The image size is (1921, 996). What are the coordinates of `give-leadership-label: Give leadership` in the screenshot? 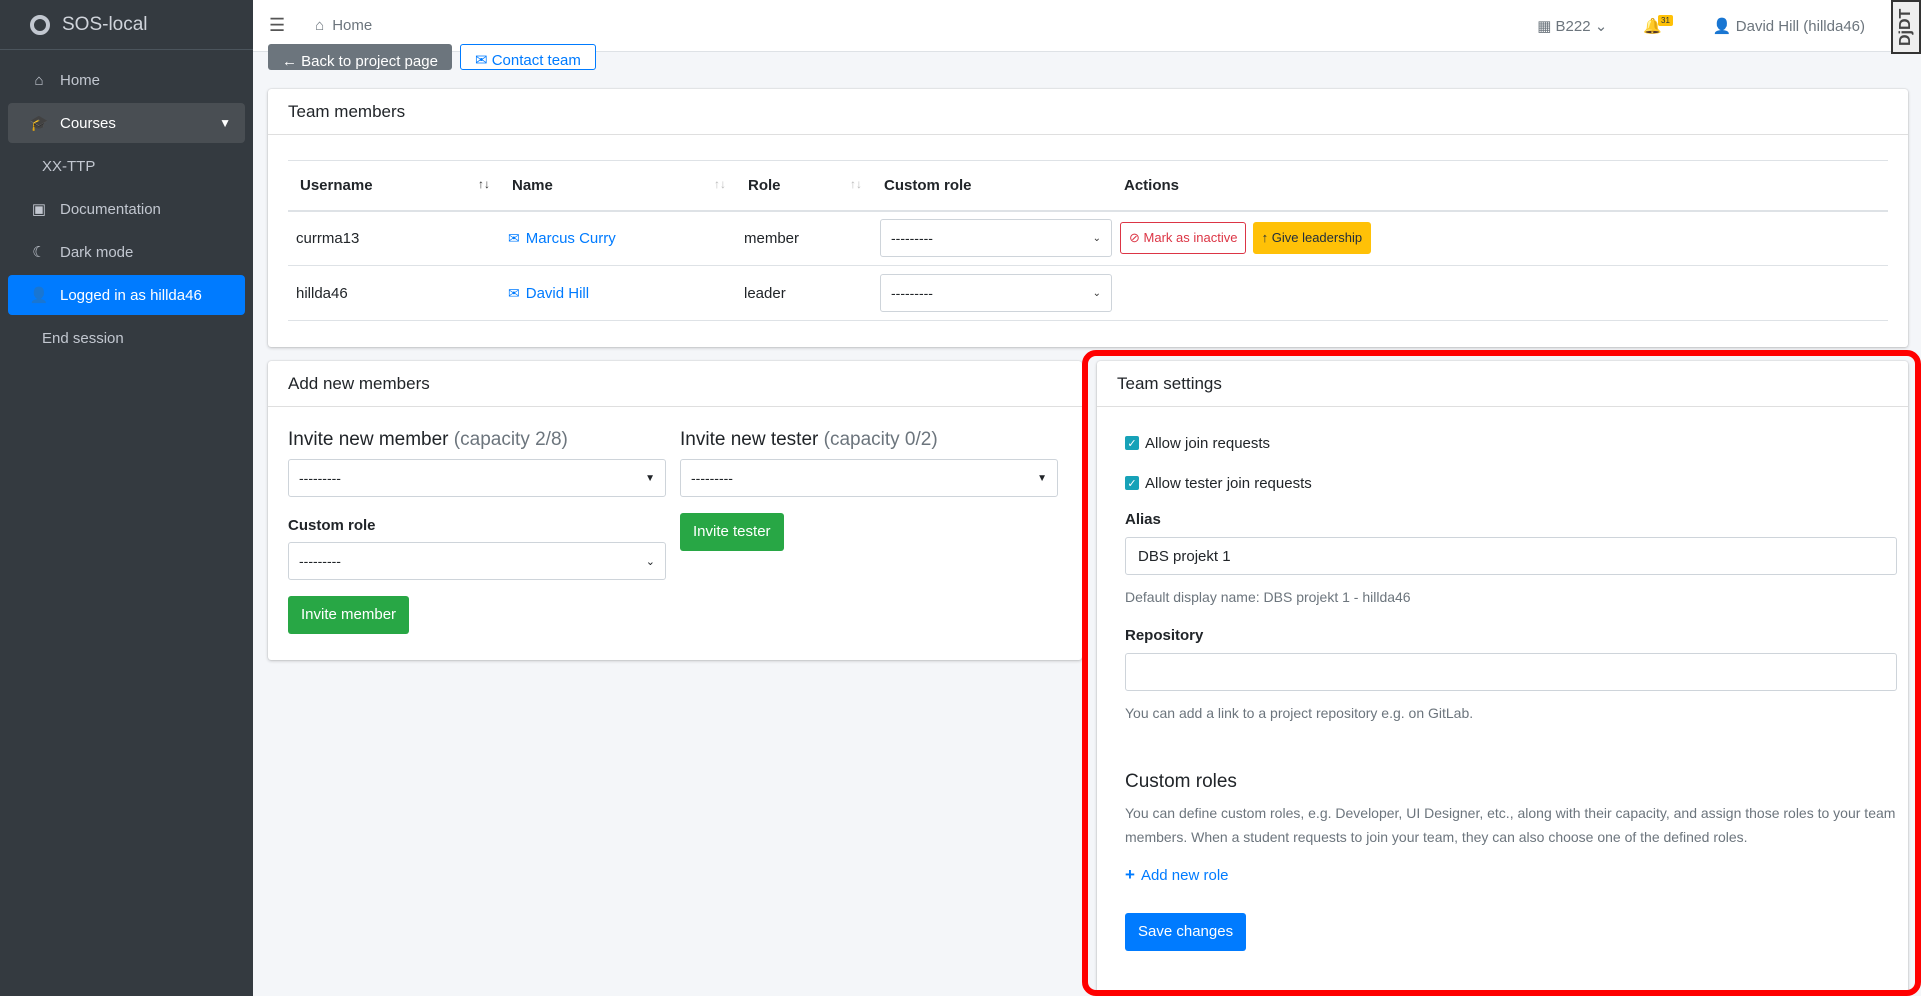 It's located at (1317, 238).